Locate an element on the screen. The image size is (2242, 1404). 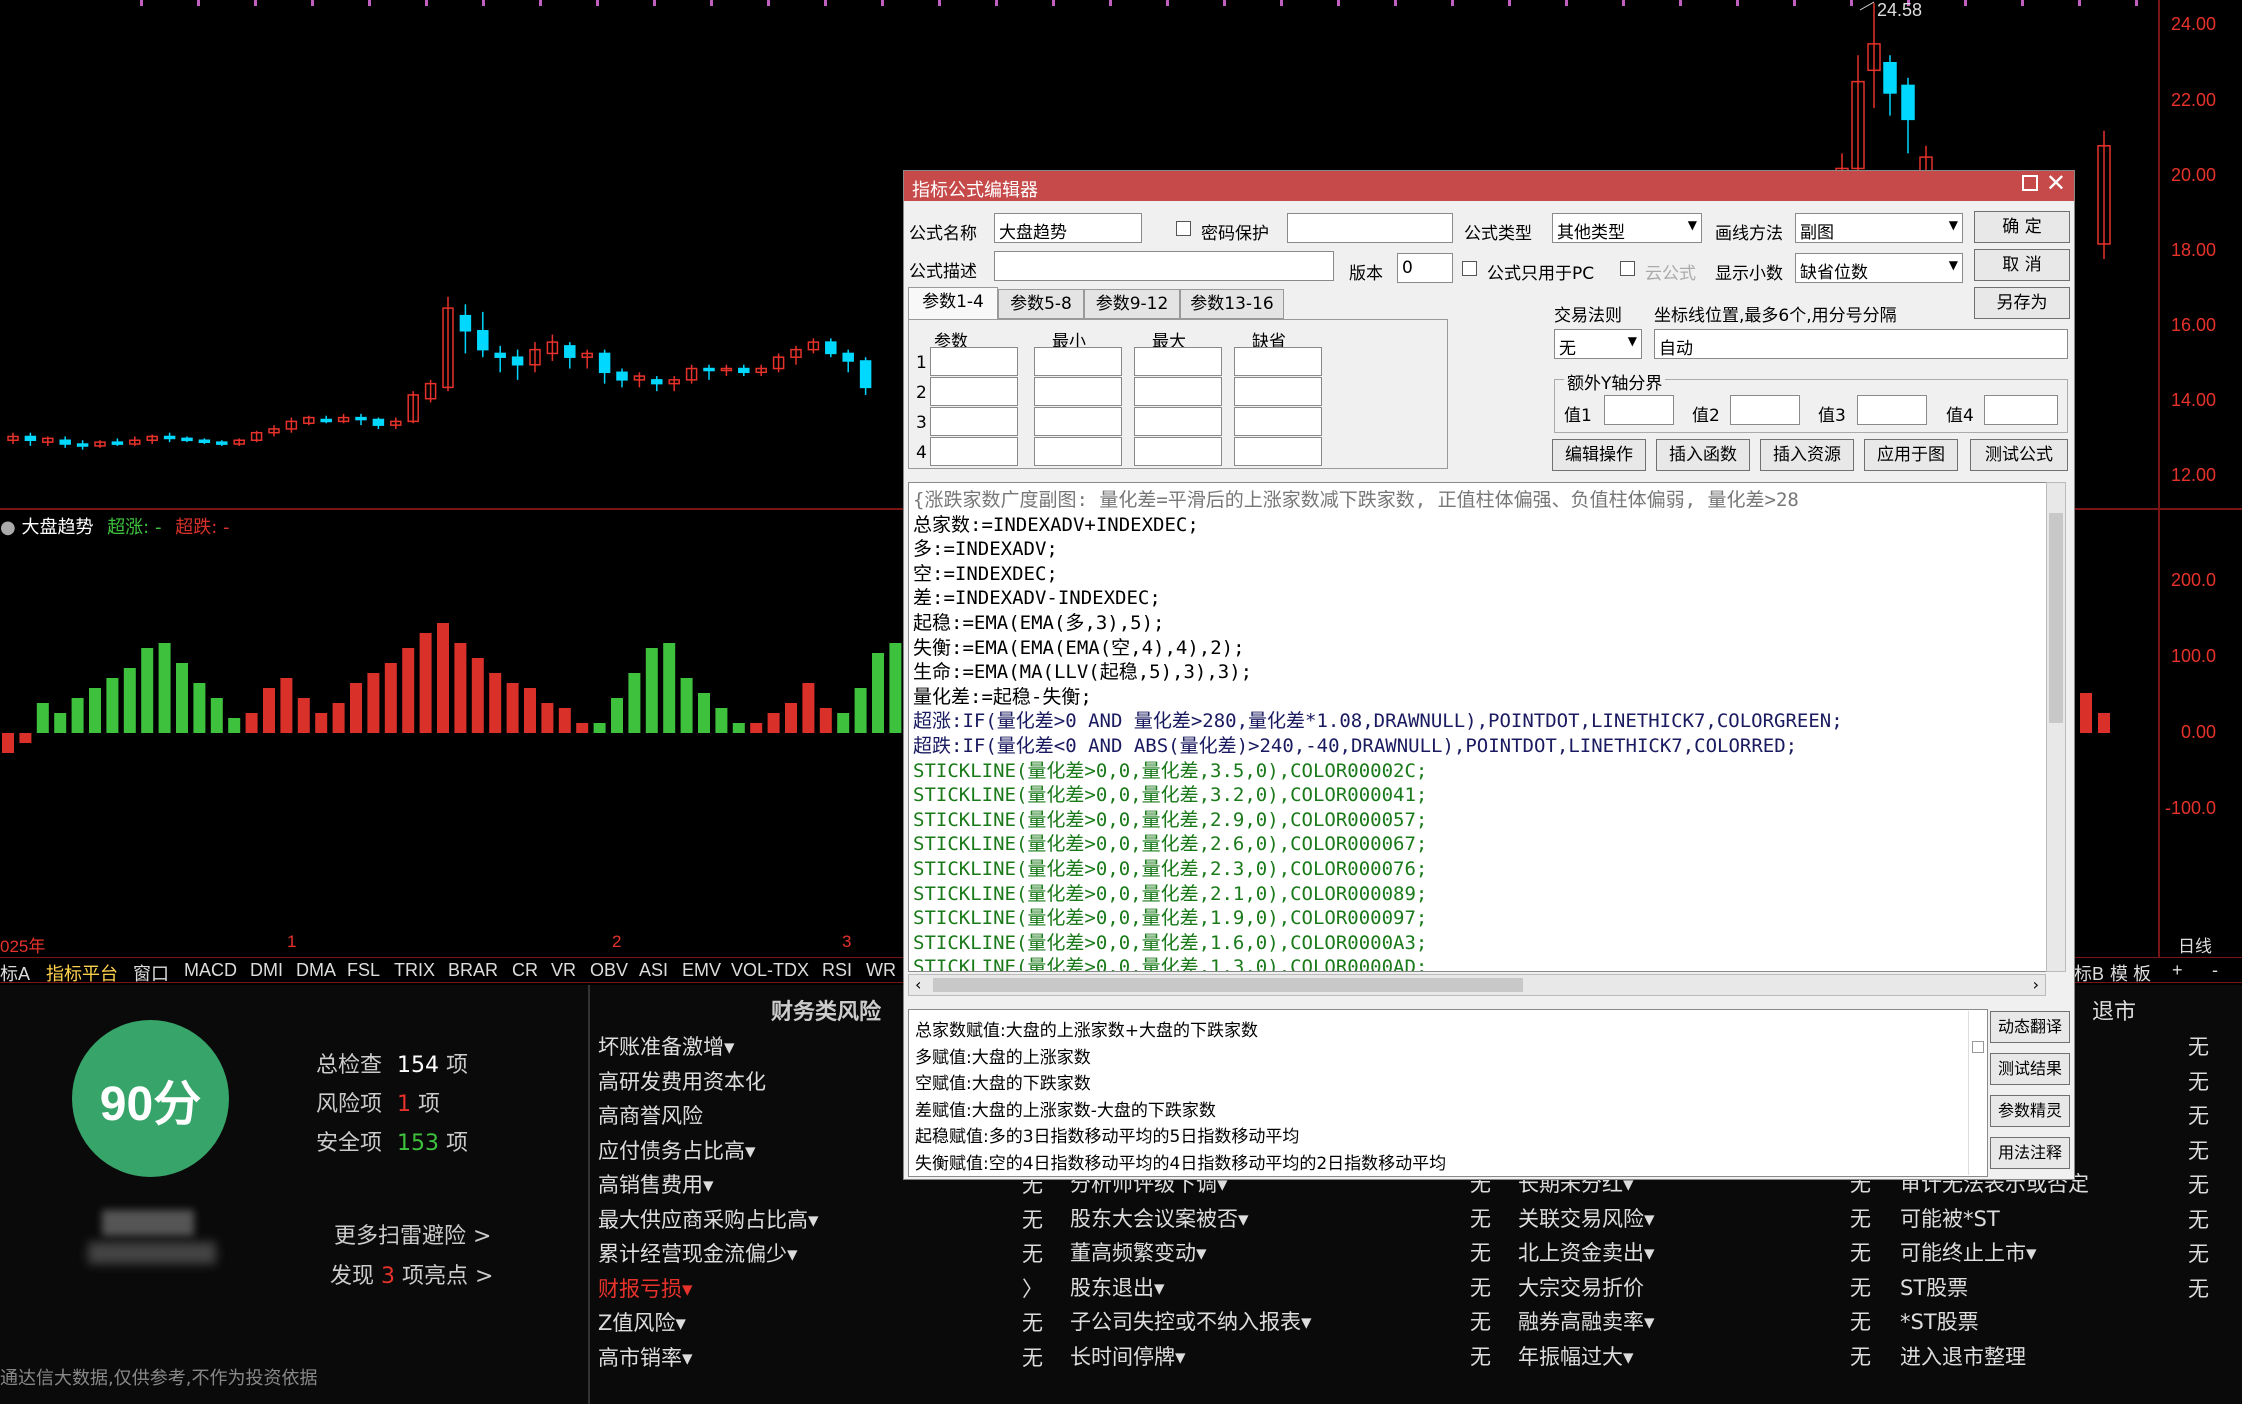
col3-item: 北上资金卖出▾ is located at coordinates (1586, 1252).